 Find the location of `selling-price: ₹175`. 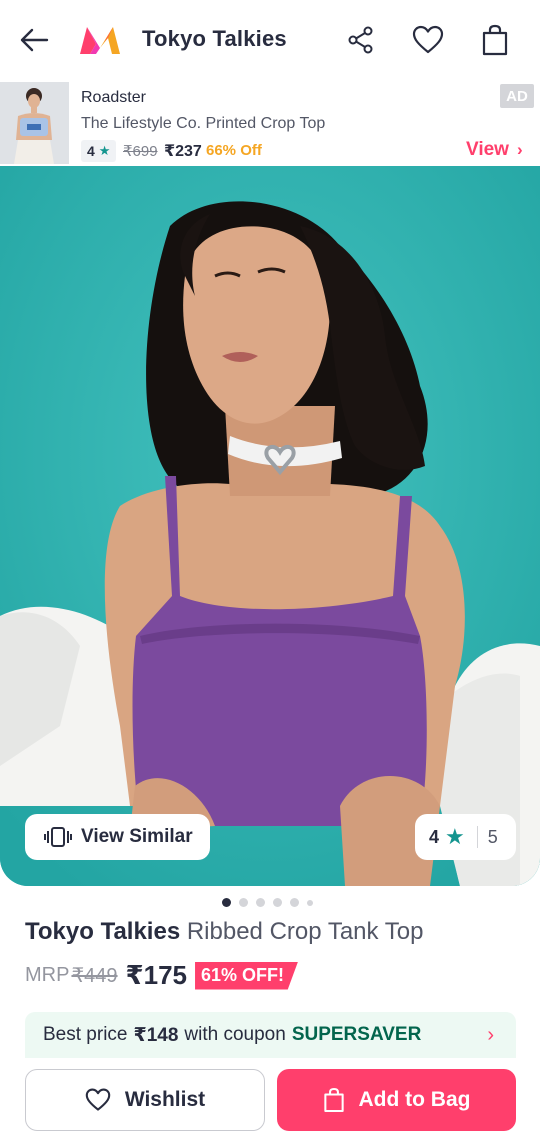

selling-price: ₹175 is located at coordinates (156, 975).